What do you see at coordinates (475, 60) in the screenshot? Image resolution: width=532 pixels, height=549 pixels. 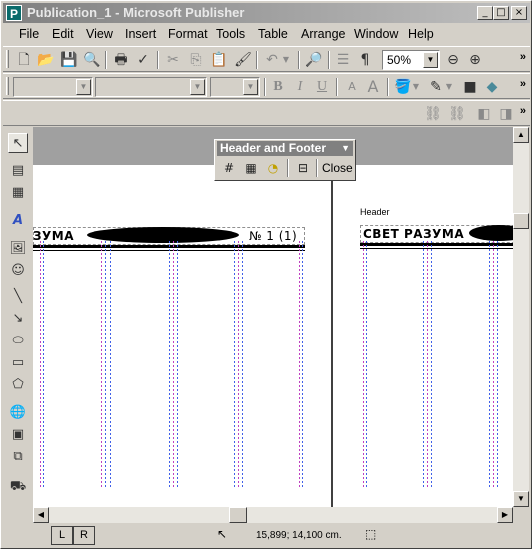 I see `zoom-in-icon: ⊕` at bounding box center [475, 60].